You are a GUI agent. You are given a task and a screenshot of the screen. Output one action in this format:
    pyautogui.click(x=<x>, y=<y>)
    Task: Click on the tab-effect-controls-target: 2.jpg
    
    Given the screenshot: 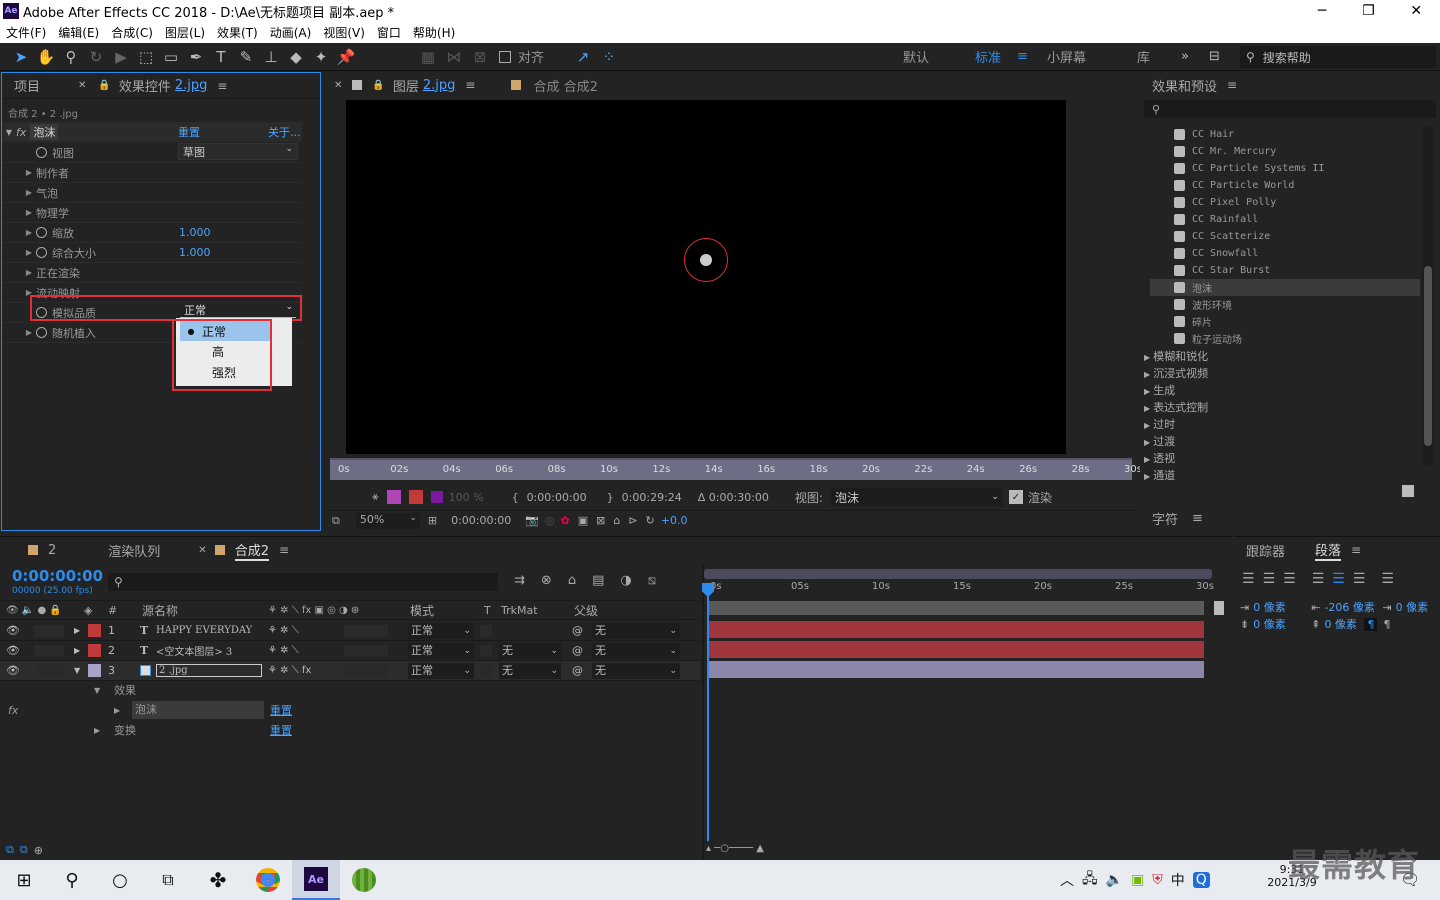 What is the action you would take?
    pyautogui.click(x=191, y=85)
    